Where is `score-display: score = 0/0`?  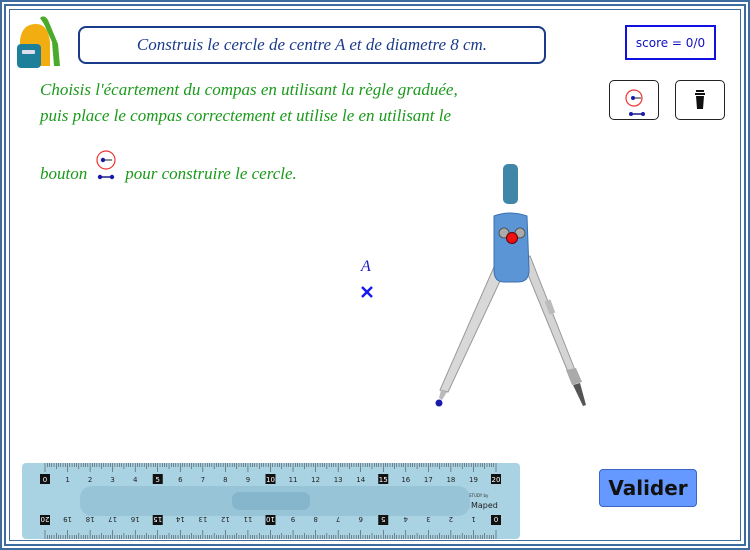 score-display: score = 0/0 is located at coordinates (670, 42).